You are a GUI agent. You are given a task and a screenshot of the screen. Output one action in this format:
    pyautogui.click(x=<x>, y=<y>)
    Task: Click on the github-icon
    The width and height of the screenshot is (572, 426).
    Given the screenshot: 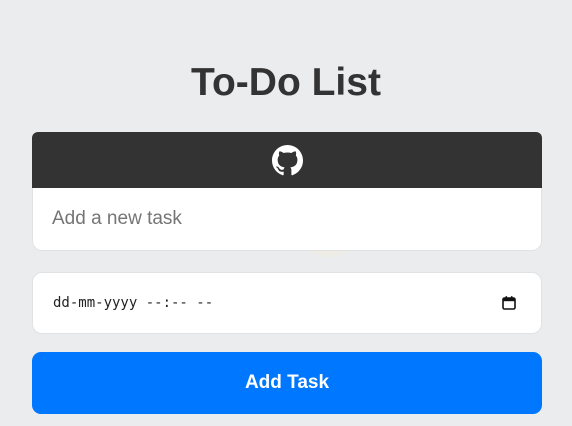 What is the action you would take?
    pyautogui.click(x=287, y=160)
    